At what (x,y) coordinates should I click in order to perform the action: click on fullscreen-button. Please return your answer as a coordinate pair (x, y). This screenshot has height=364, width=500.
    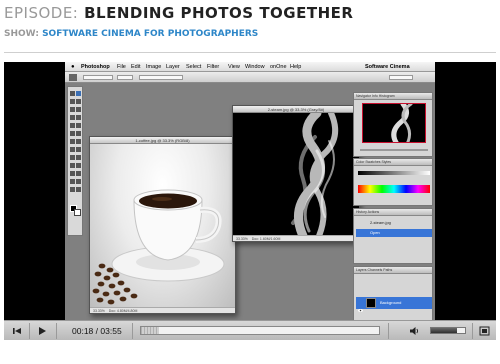
    Looking at the image, I should click on (484, 331).